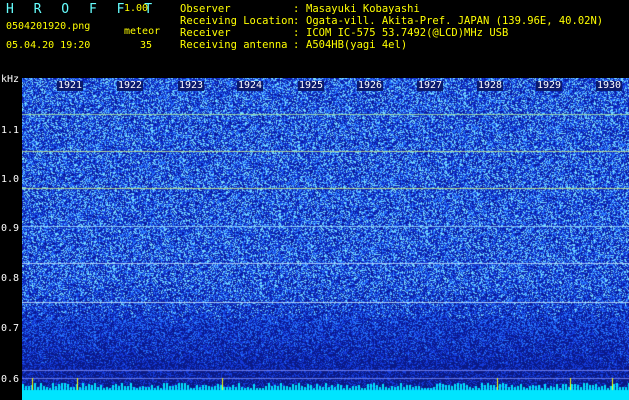  Describe the element at coordinates (70, 85) in the screenshot. I see `time-tick-1921: 1921` at that location.